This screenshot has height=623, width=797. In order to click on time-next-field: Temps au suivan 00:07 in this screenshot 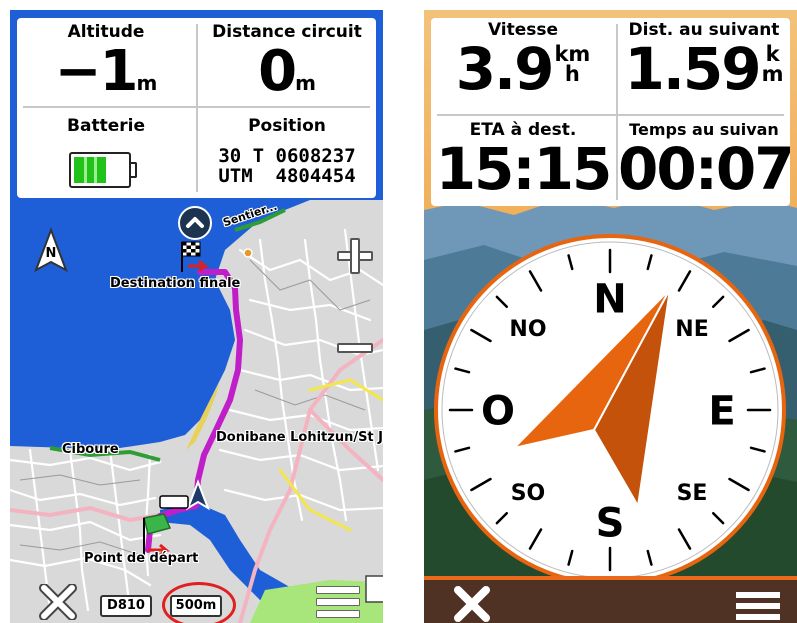, I will do `click(704, 159)`.